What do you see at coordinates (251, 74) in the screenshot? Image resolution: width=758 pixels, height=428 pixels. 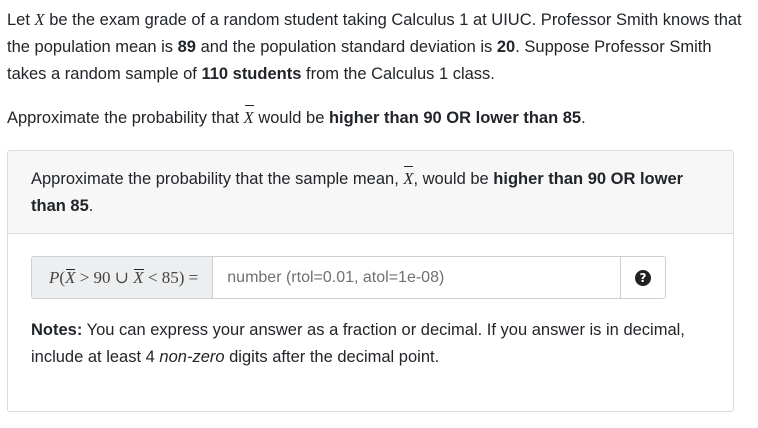 I see `sample-size: 110 students` at bounding box center [251, 74].